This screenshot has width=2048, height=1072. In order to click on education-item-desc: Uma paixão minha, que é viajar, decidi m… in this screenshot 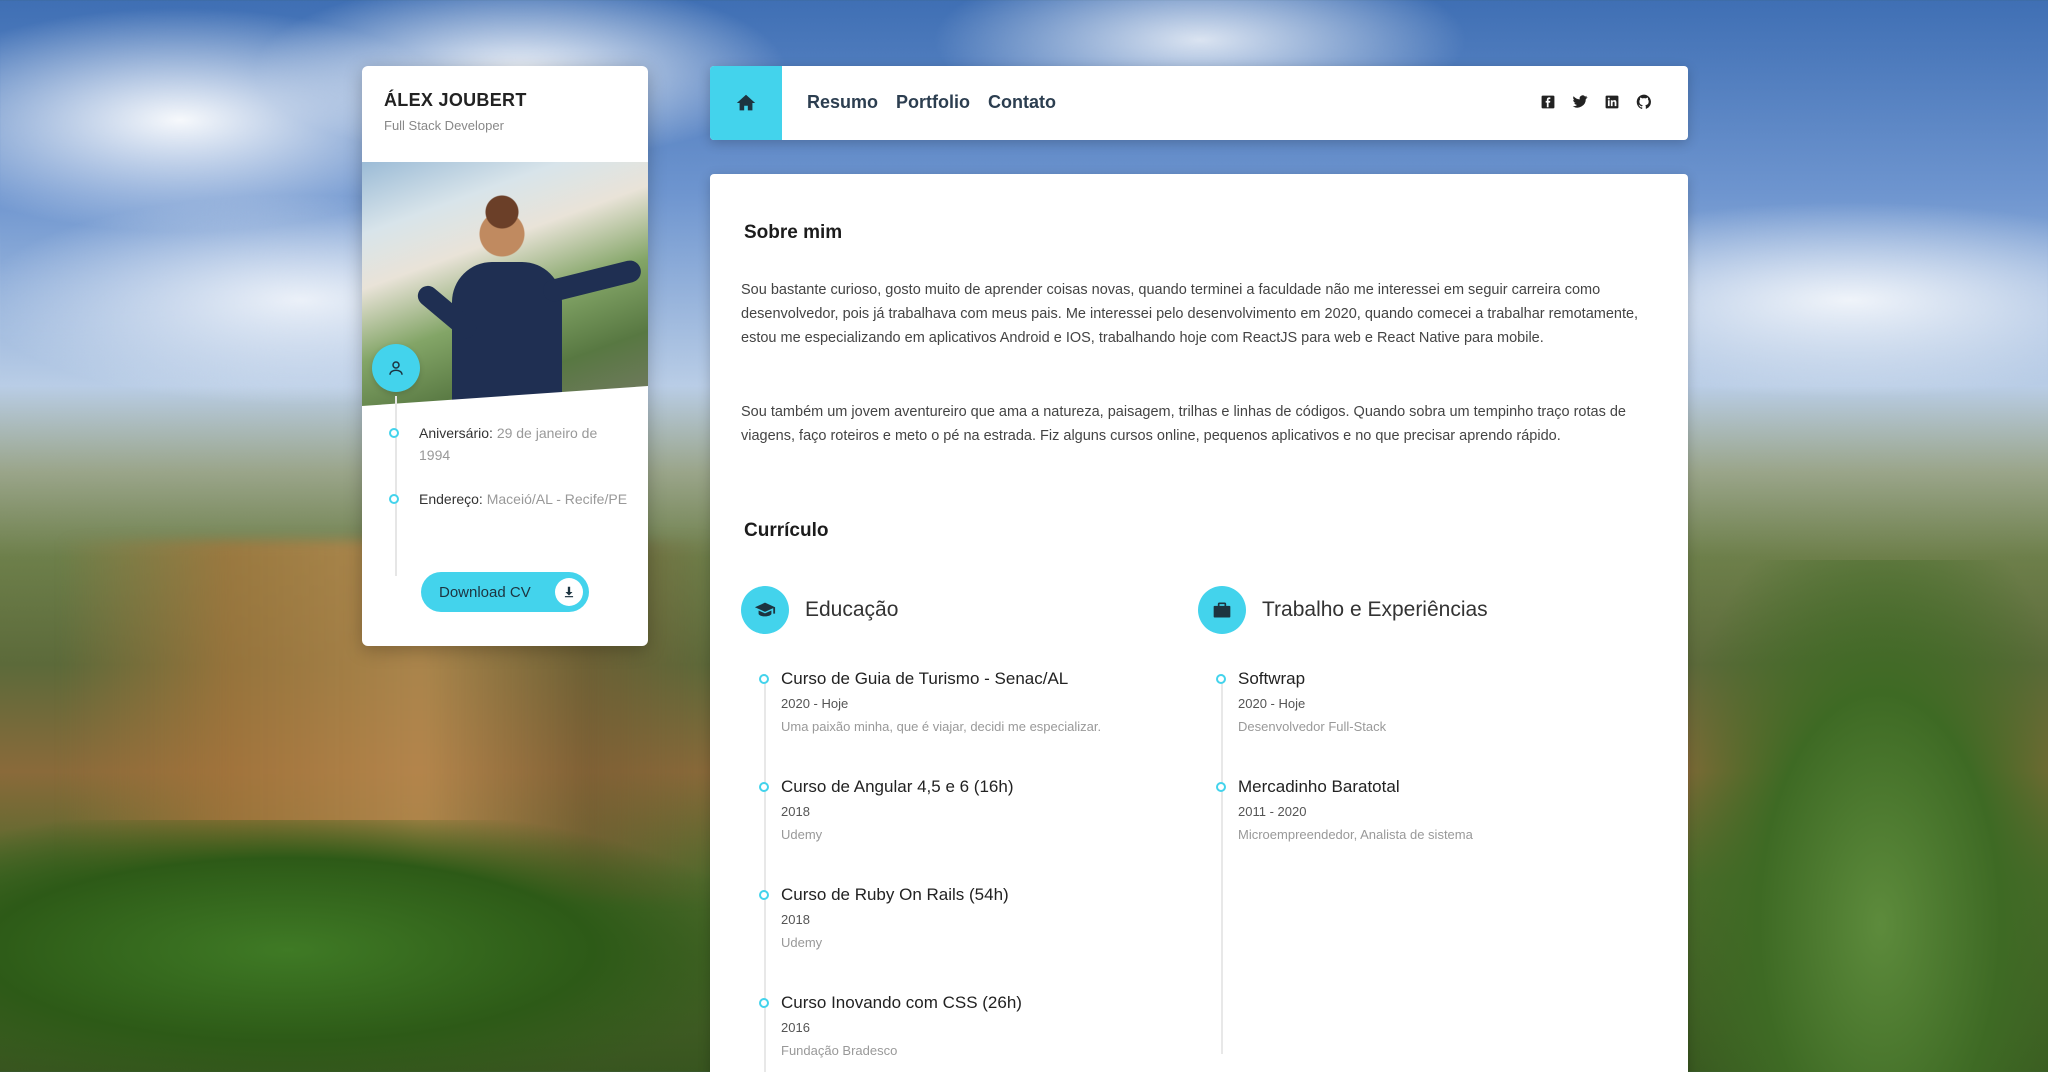, I will do `click(941, 726)`.